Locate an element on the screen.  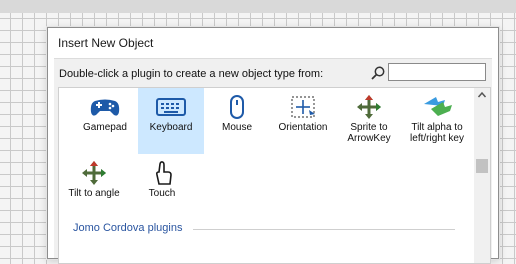
plugin-item-orientation: Orientation is located at coordinates (303, 121).